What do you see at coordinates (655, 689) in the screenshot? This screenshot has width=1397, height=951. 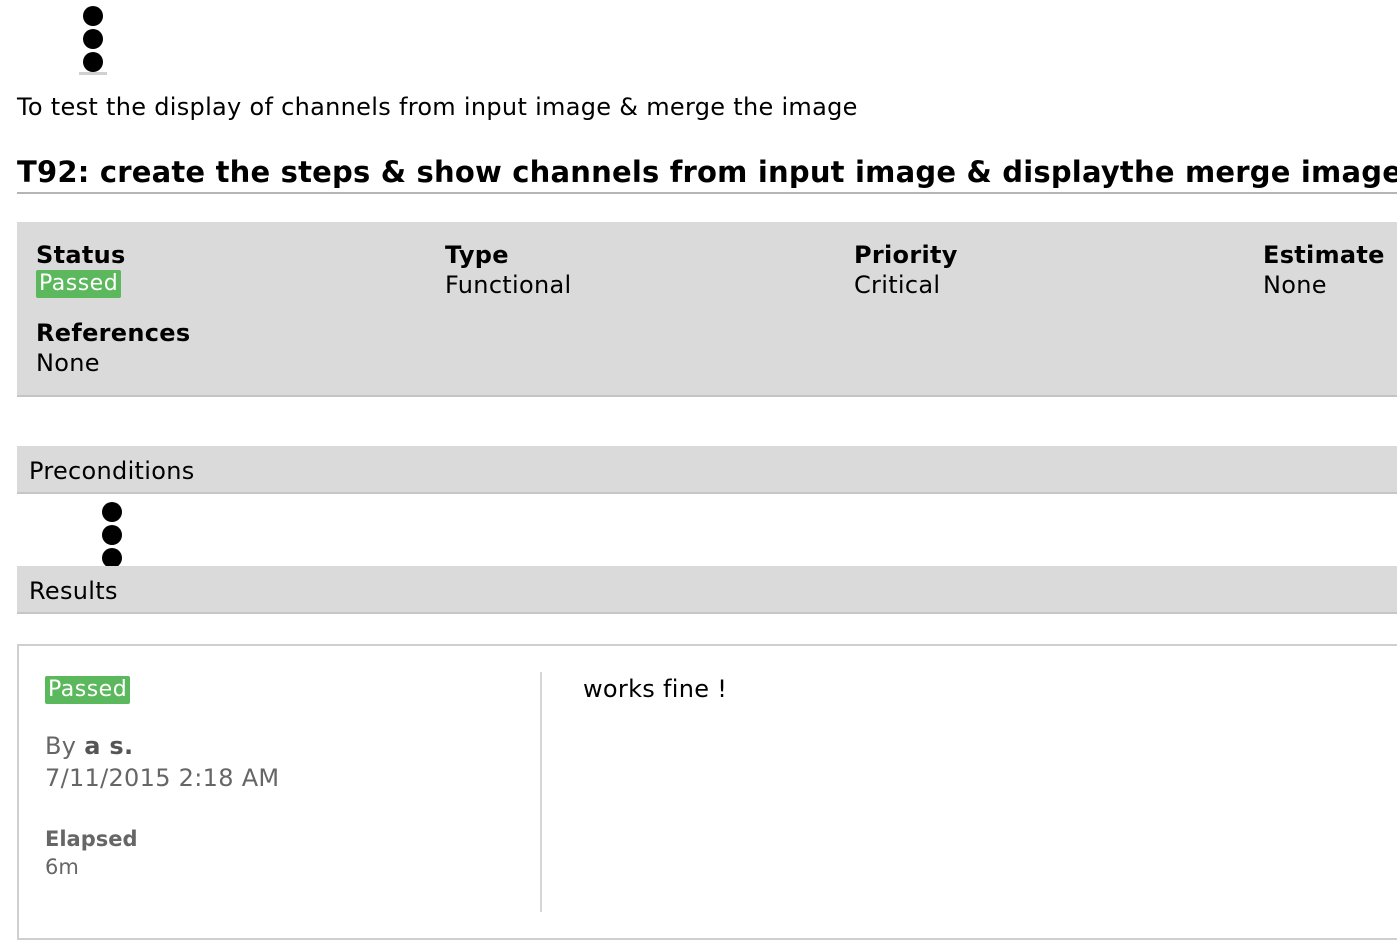 I see `result-comment: works fine !` at bounding box center [655, 689].